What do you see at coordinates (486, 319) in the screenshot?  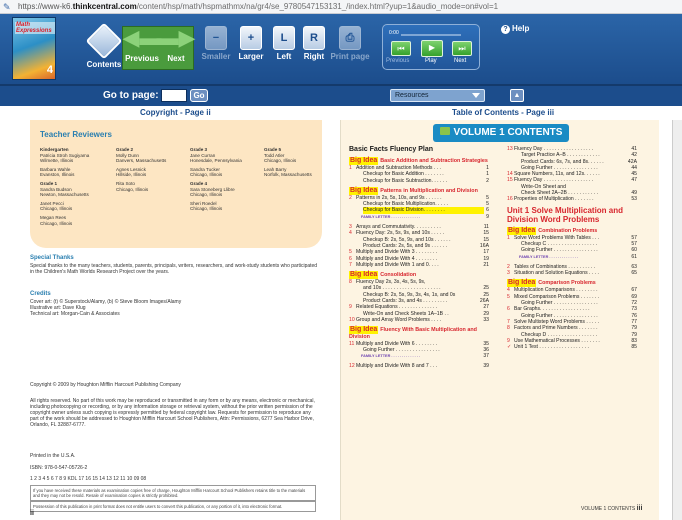 I see `toc-page-number: 33` at bounding box center [486, 319].